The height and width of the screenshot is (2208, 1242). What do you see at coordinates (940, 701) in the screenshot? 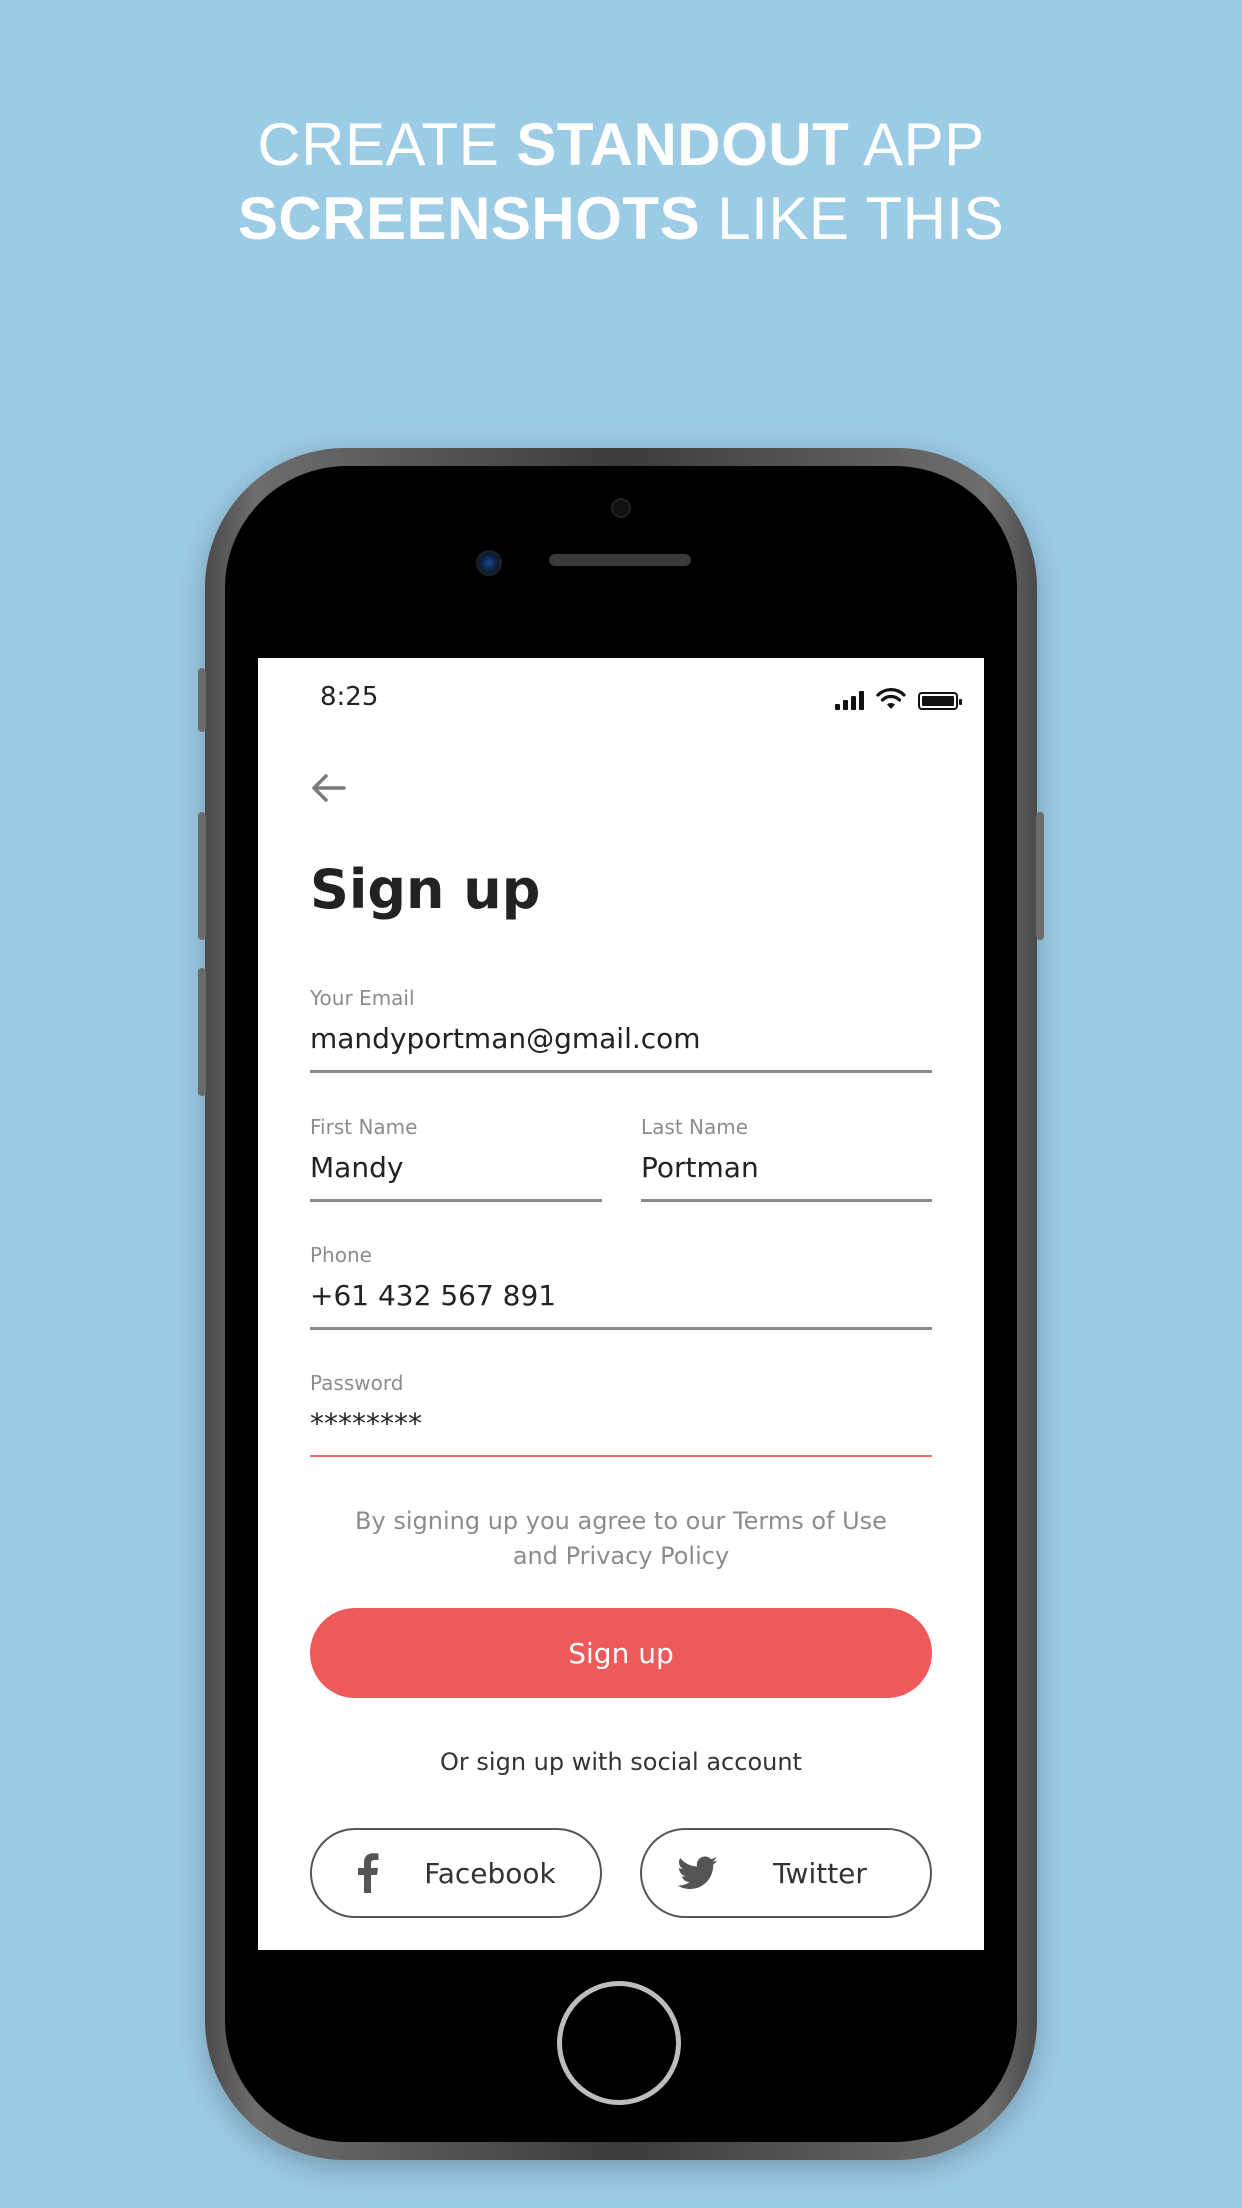
I see `battery-icon` at bounding box center [940, 701].